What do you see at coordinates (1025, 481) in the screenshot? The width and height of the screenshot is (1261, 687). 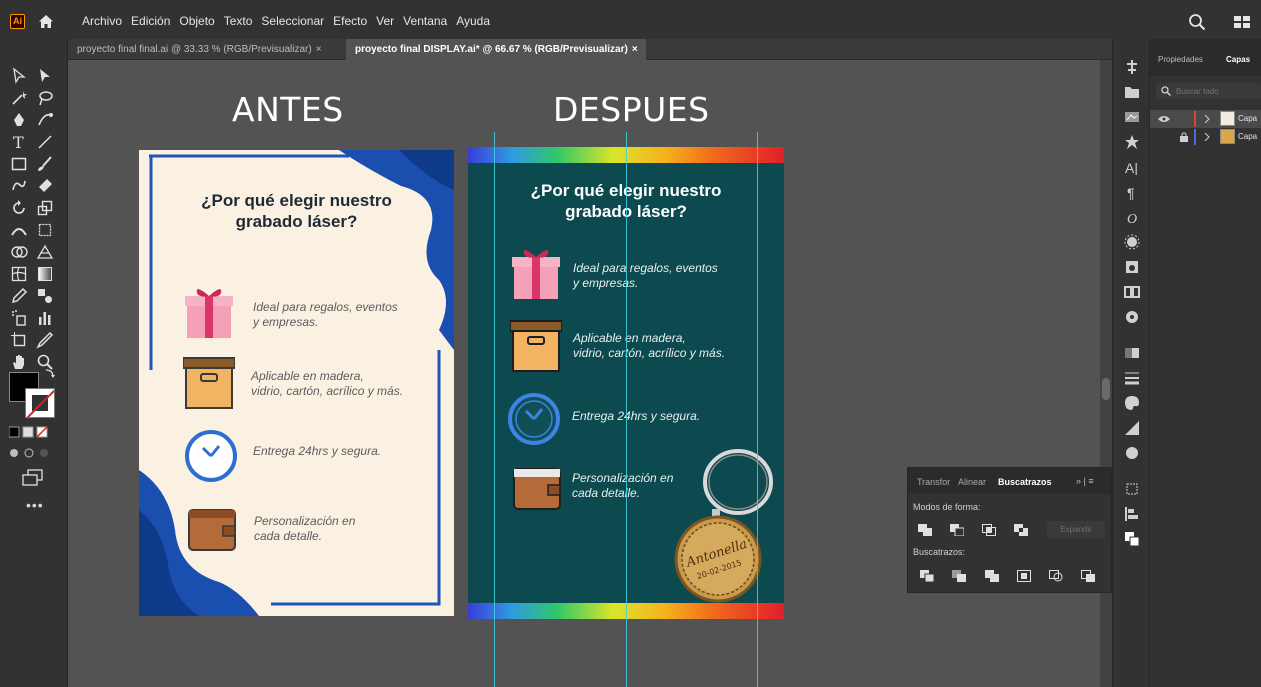 I see `tab-pathfinder: Buscatrazos` at bounding box center [1025, 481].